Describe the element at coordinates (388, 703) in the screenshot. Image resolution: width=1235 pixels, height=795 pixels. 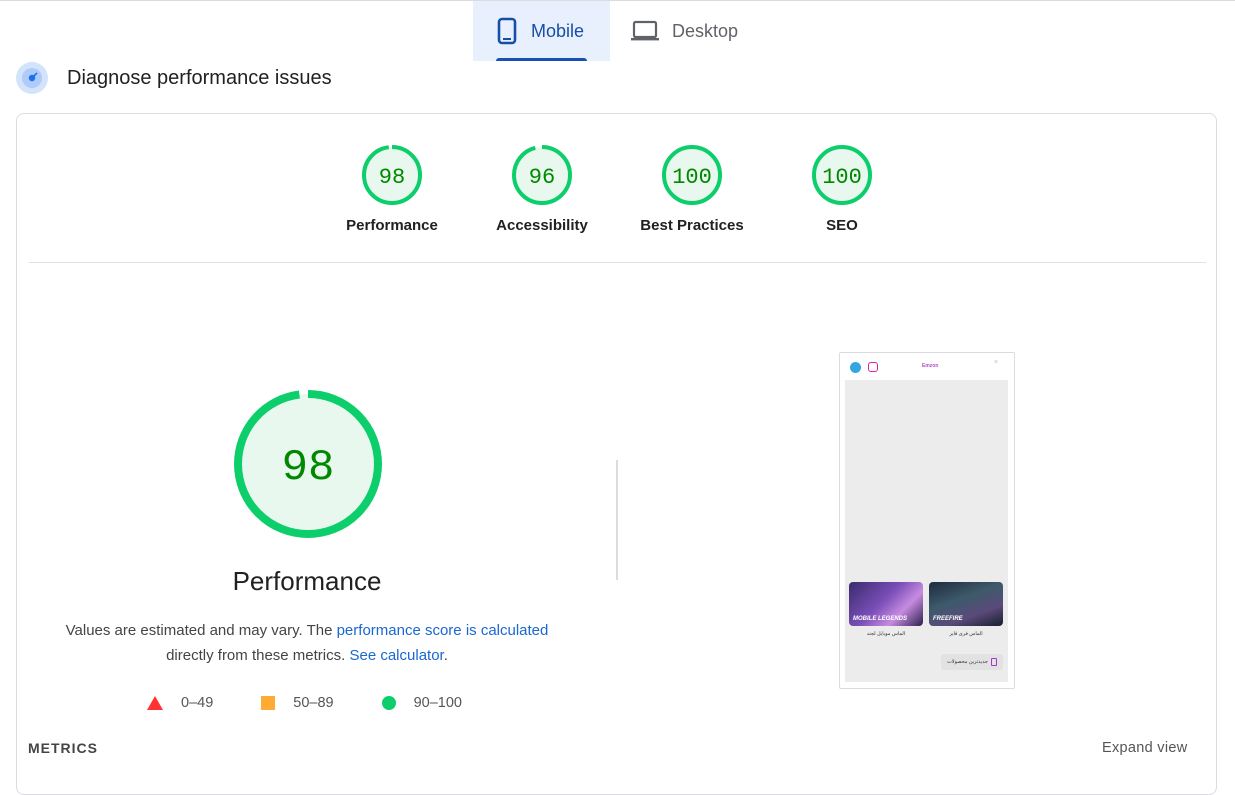
I see `circle-icon` at that location.